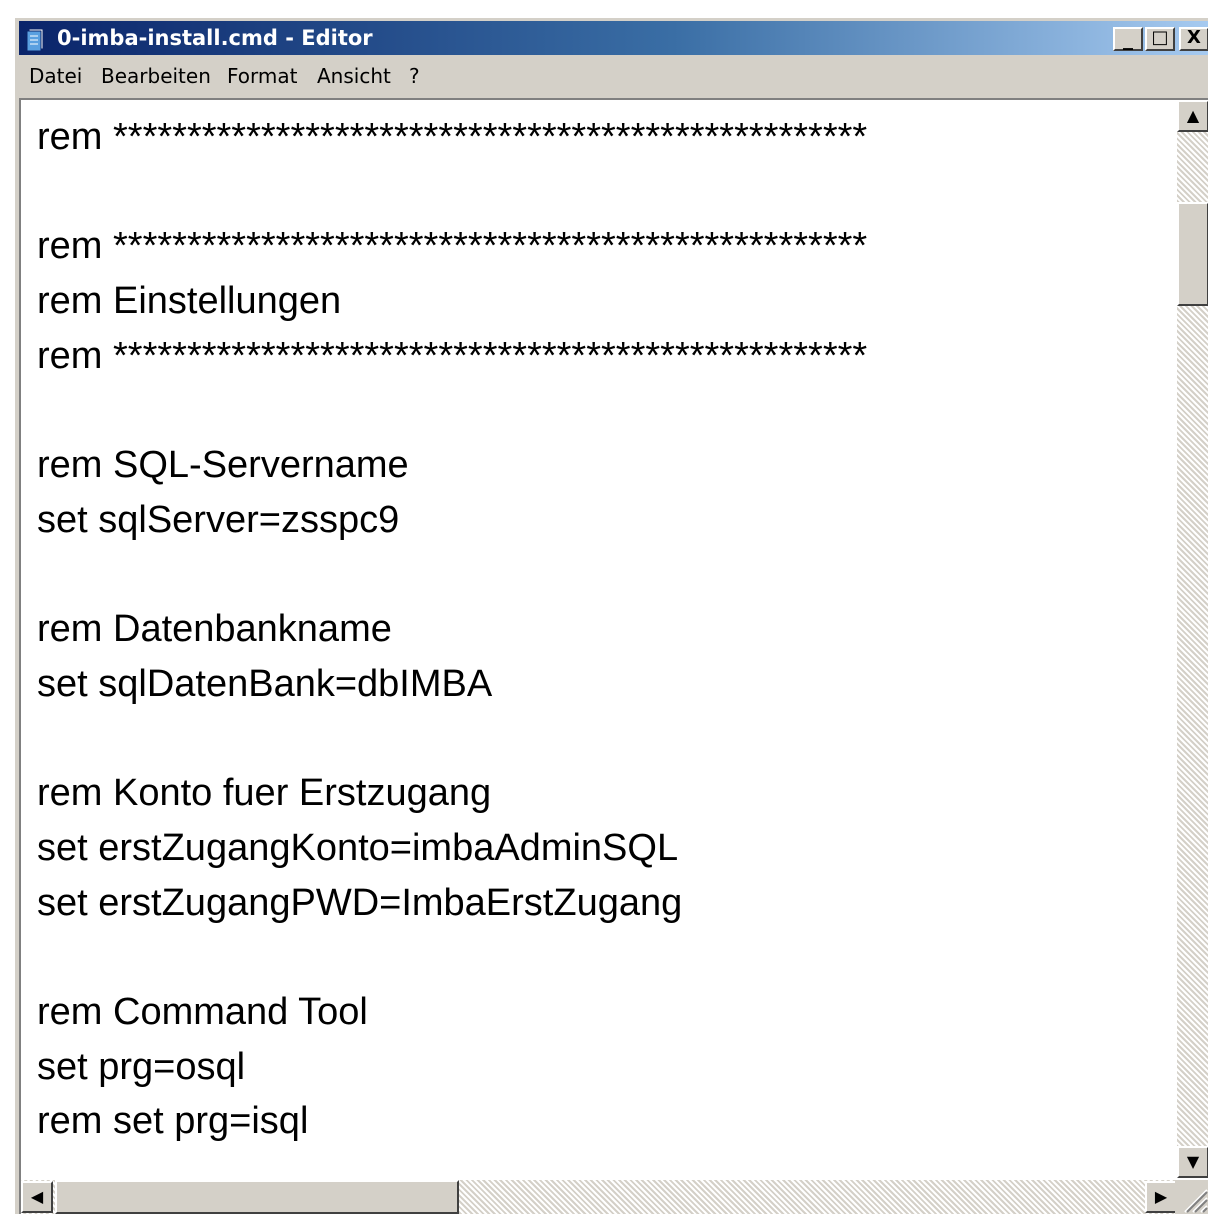  What do you see at coordinates (1192, 639) in the screenshot?
I see `vertical-scrollbar: ▲ ▼` at bounding box center [1192, 639].